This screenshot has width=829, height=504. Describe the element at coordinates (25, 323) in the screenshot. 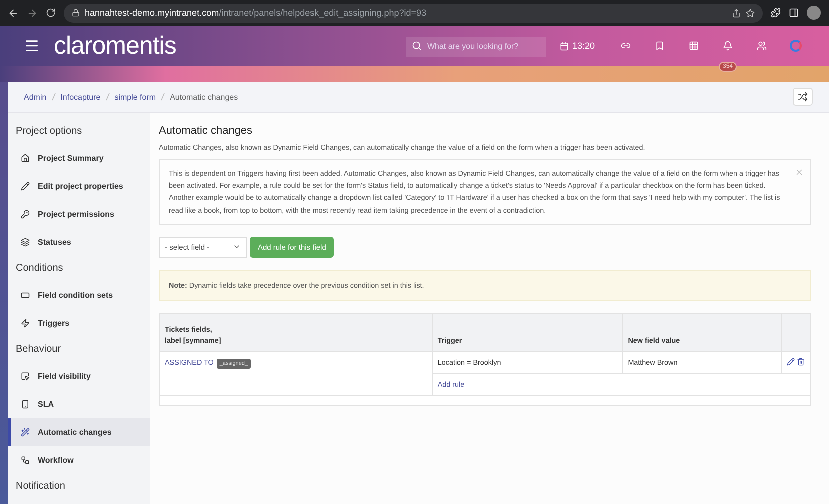

I see `lightning-icon` at that location.